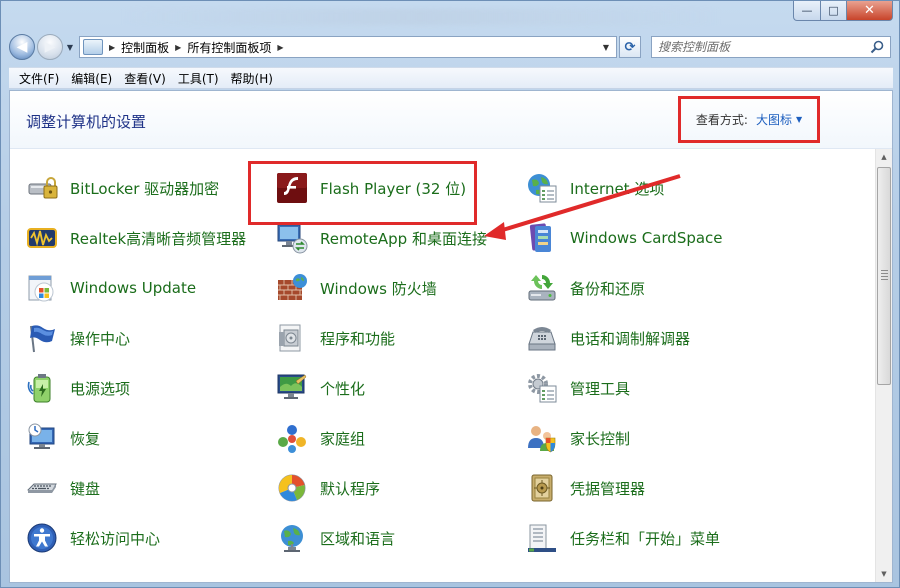 The image size is (900, 588). What do you see at coordinates (93, 47) in the screenshot?
I see `control-panel-icon` at bounding box center [93, 47].